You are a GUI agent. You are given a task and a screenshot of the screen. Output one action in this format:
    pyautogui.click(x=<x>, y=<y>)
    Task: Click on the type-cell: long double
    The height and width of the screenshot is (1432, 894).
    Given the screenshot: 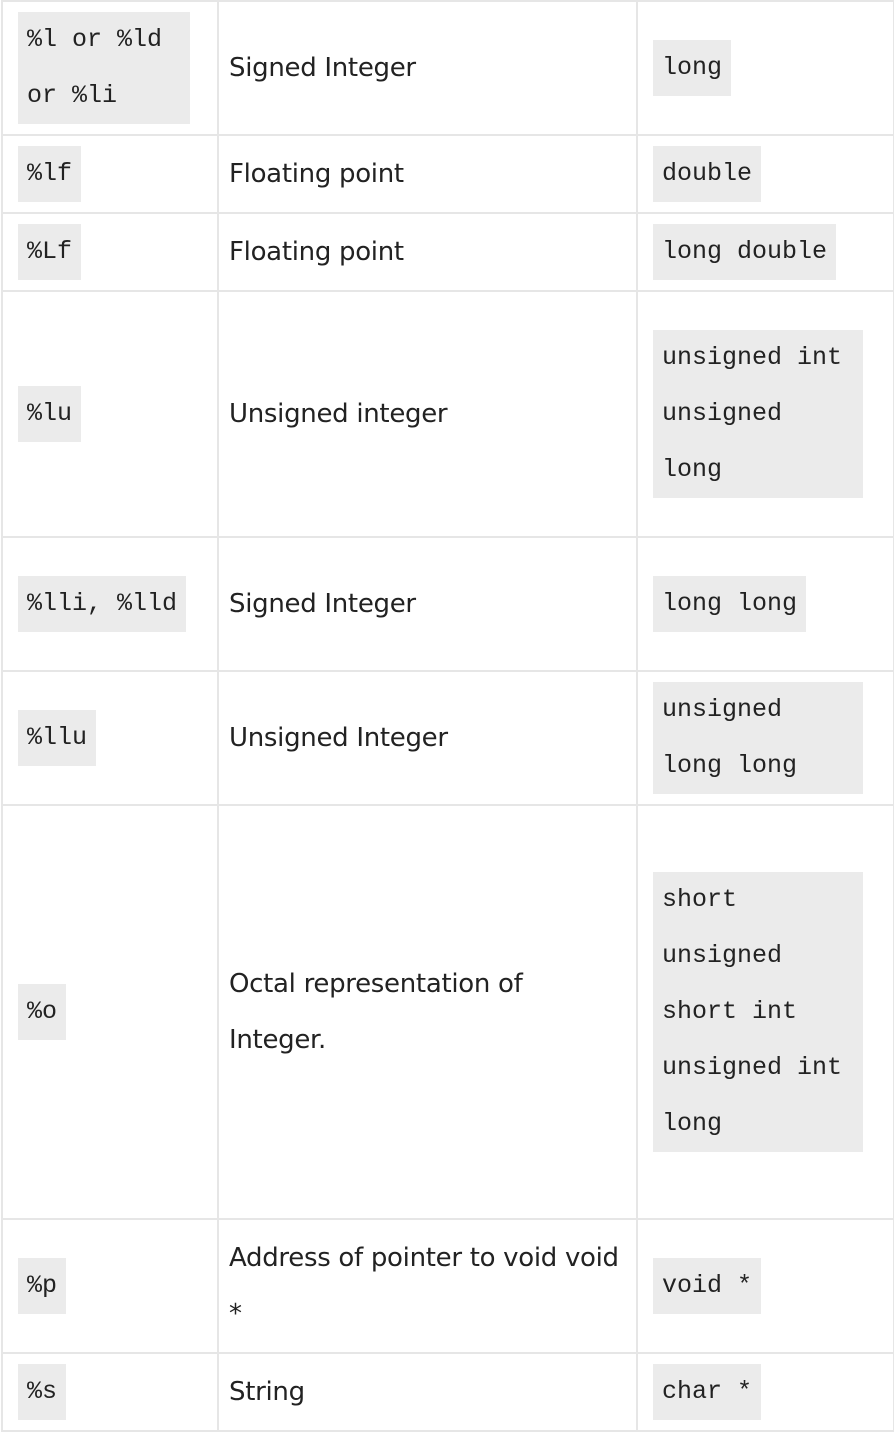 What is the action you would take?
    pyautogui.click(x=765, y=252)
    